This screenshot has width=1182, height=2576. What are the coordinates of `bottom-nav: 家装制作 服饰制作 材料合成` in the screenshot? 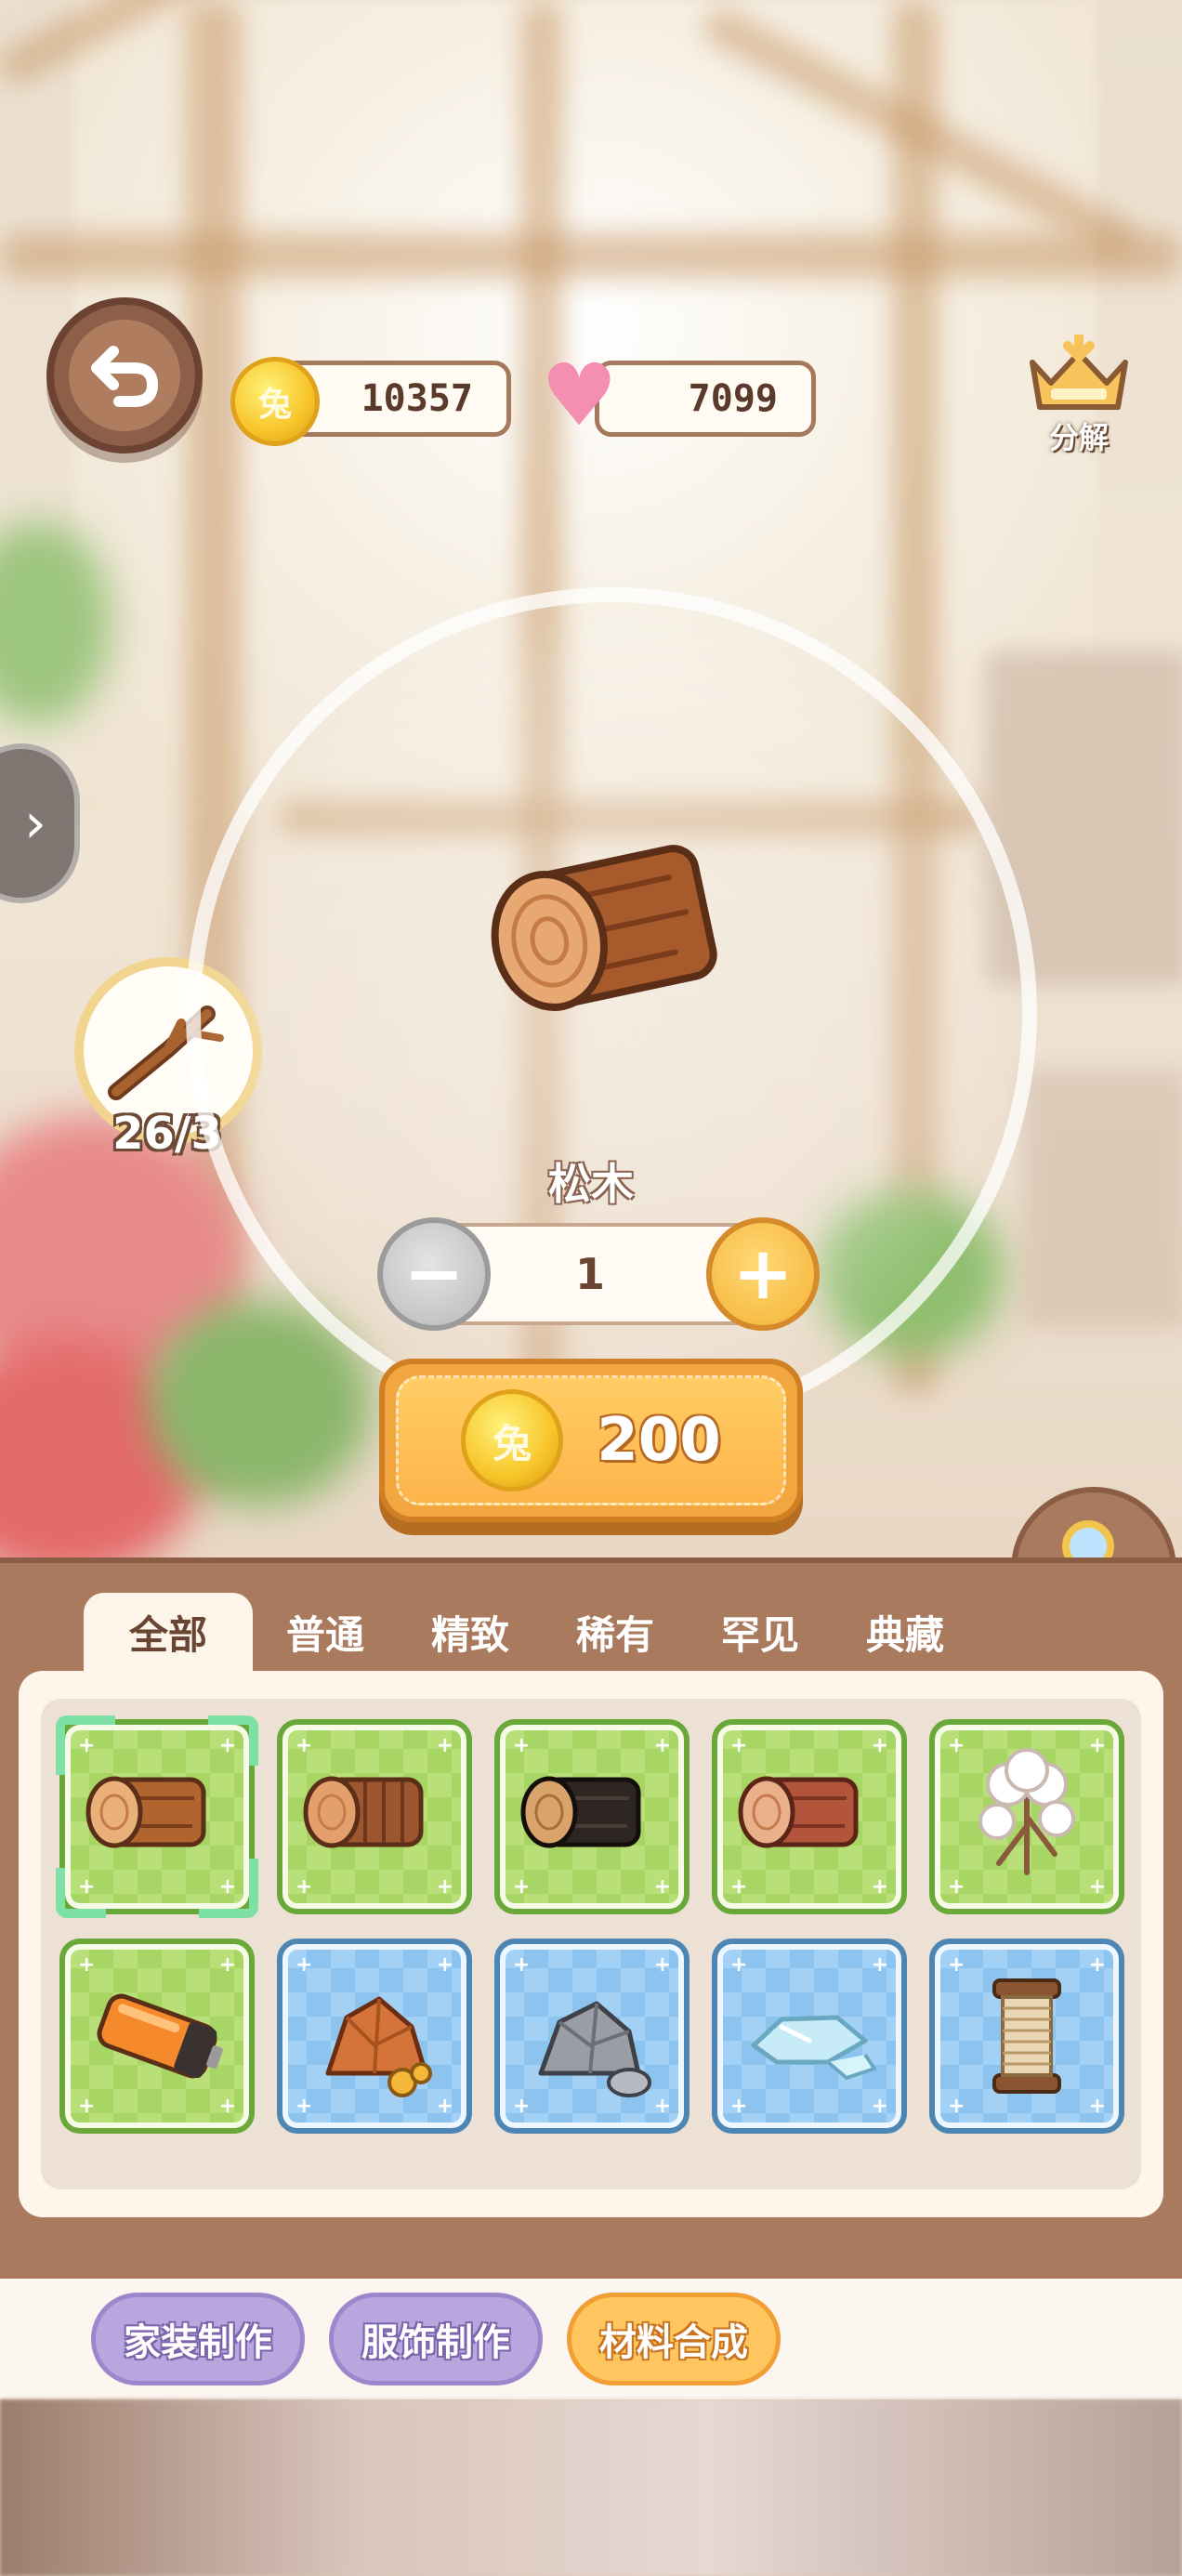 It's located at (591, 2339).